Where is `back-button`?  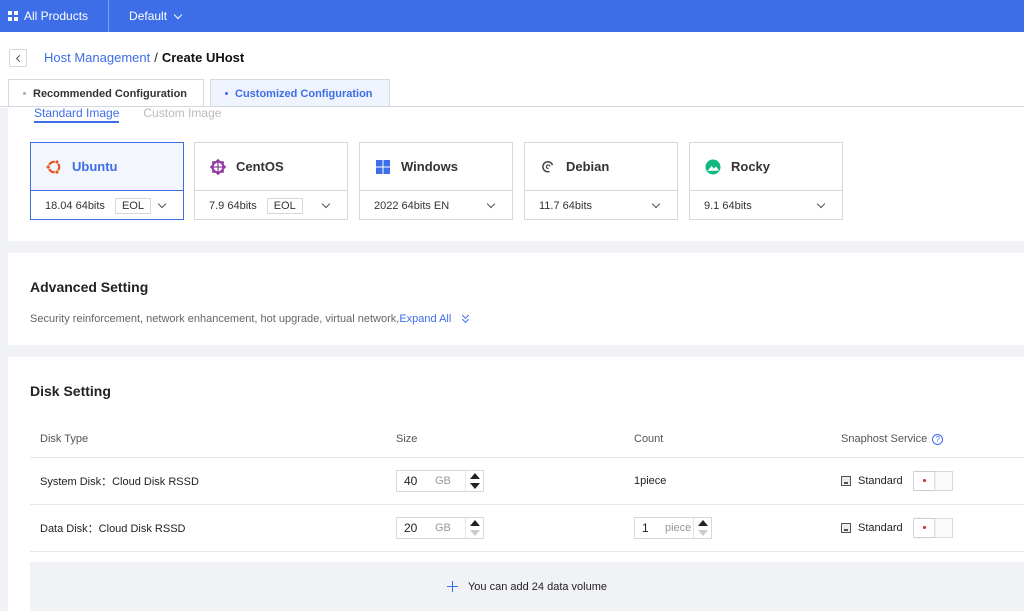 back-button is located at coordinates (18, 58).